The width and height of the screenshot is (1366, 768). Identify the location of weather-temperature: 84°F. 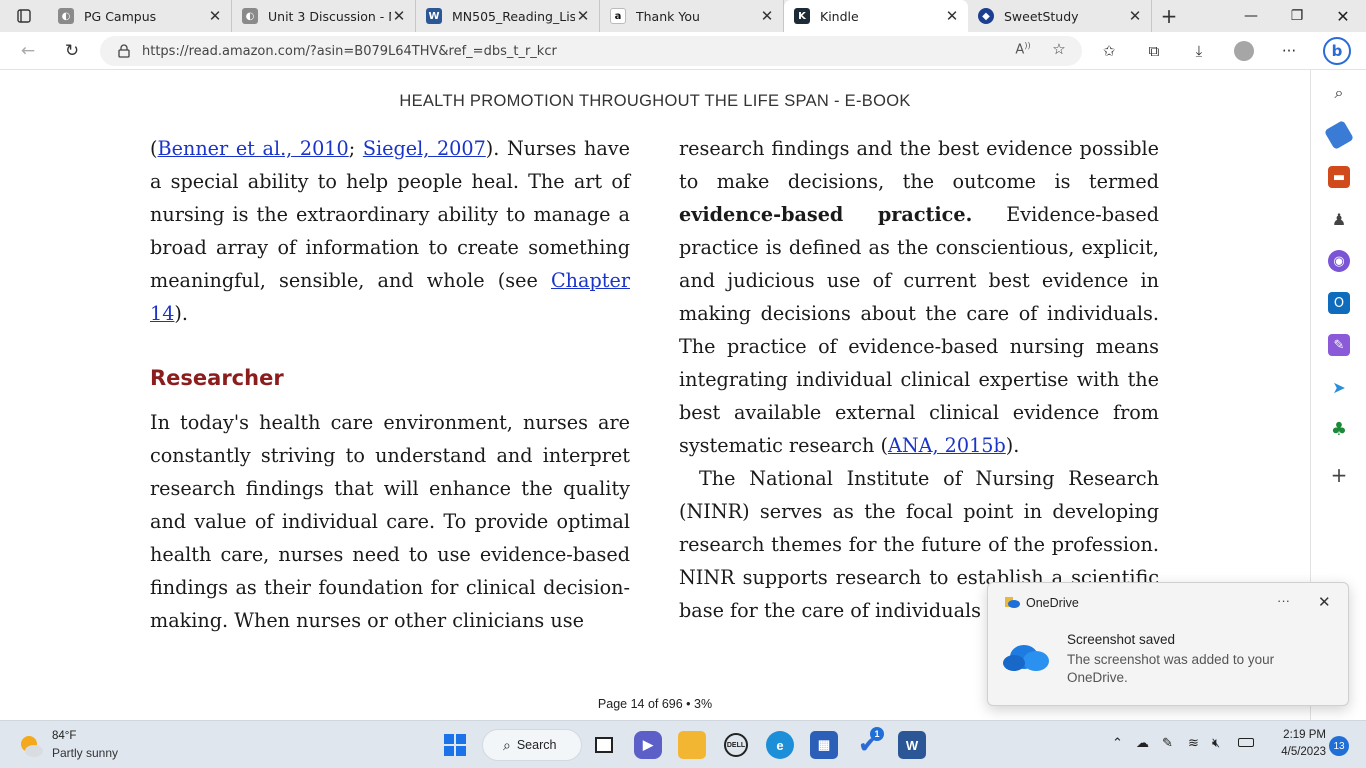
(64, 736).